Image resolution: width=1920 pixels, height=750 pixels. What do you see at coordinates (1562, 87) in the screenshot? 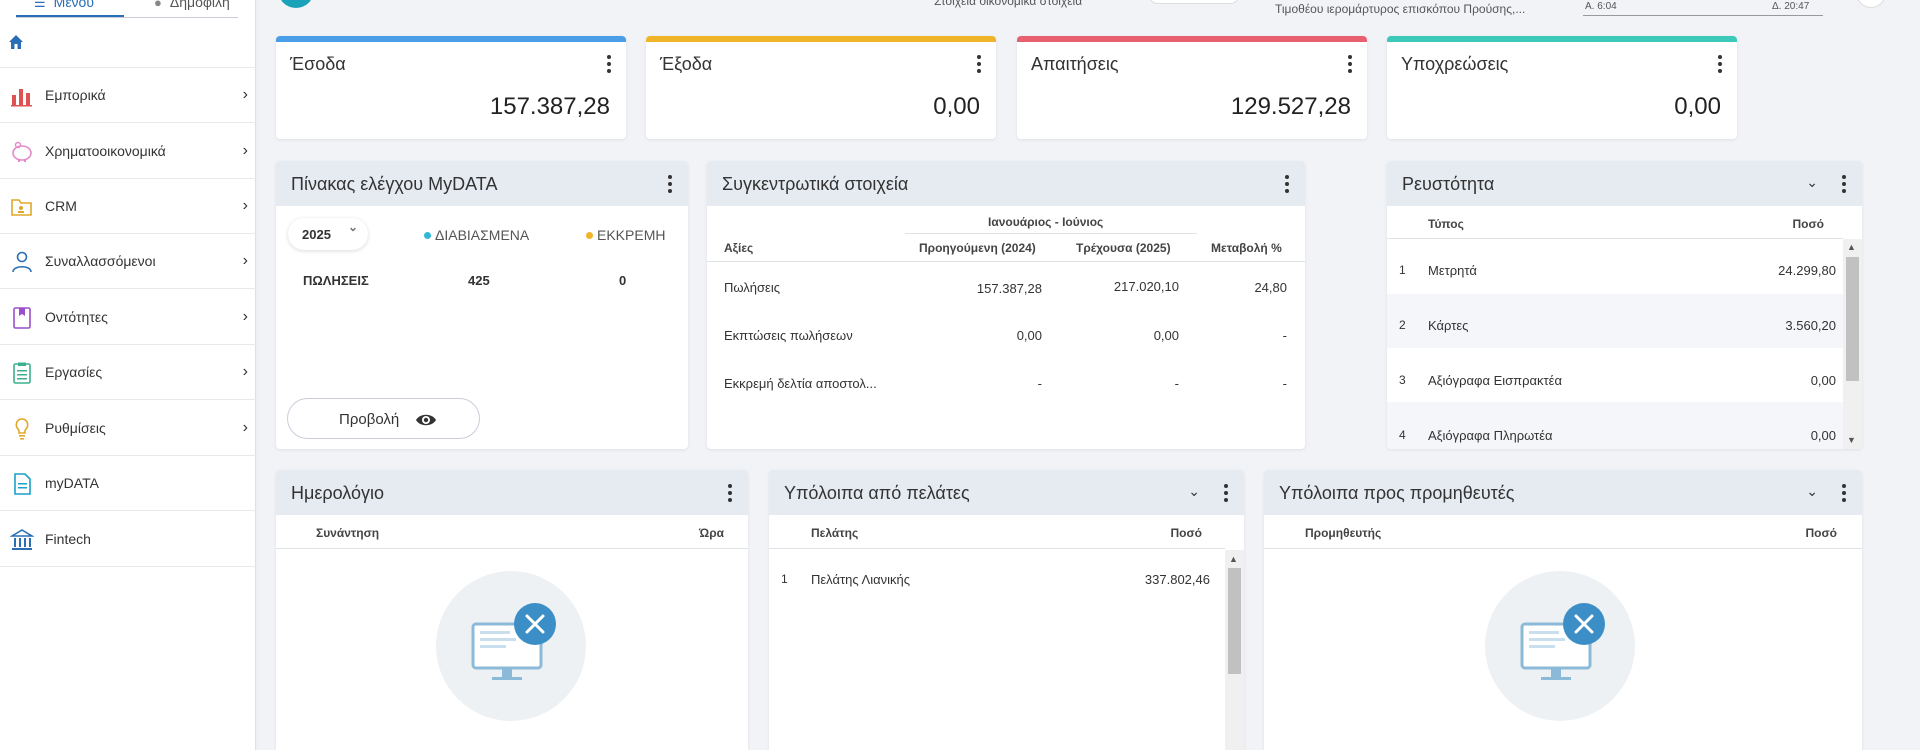
I see `kpi-card-liabilities: Υποχρεώσεις 0,00` at bounding box center [1562, 87].